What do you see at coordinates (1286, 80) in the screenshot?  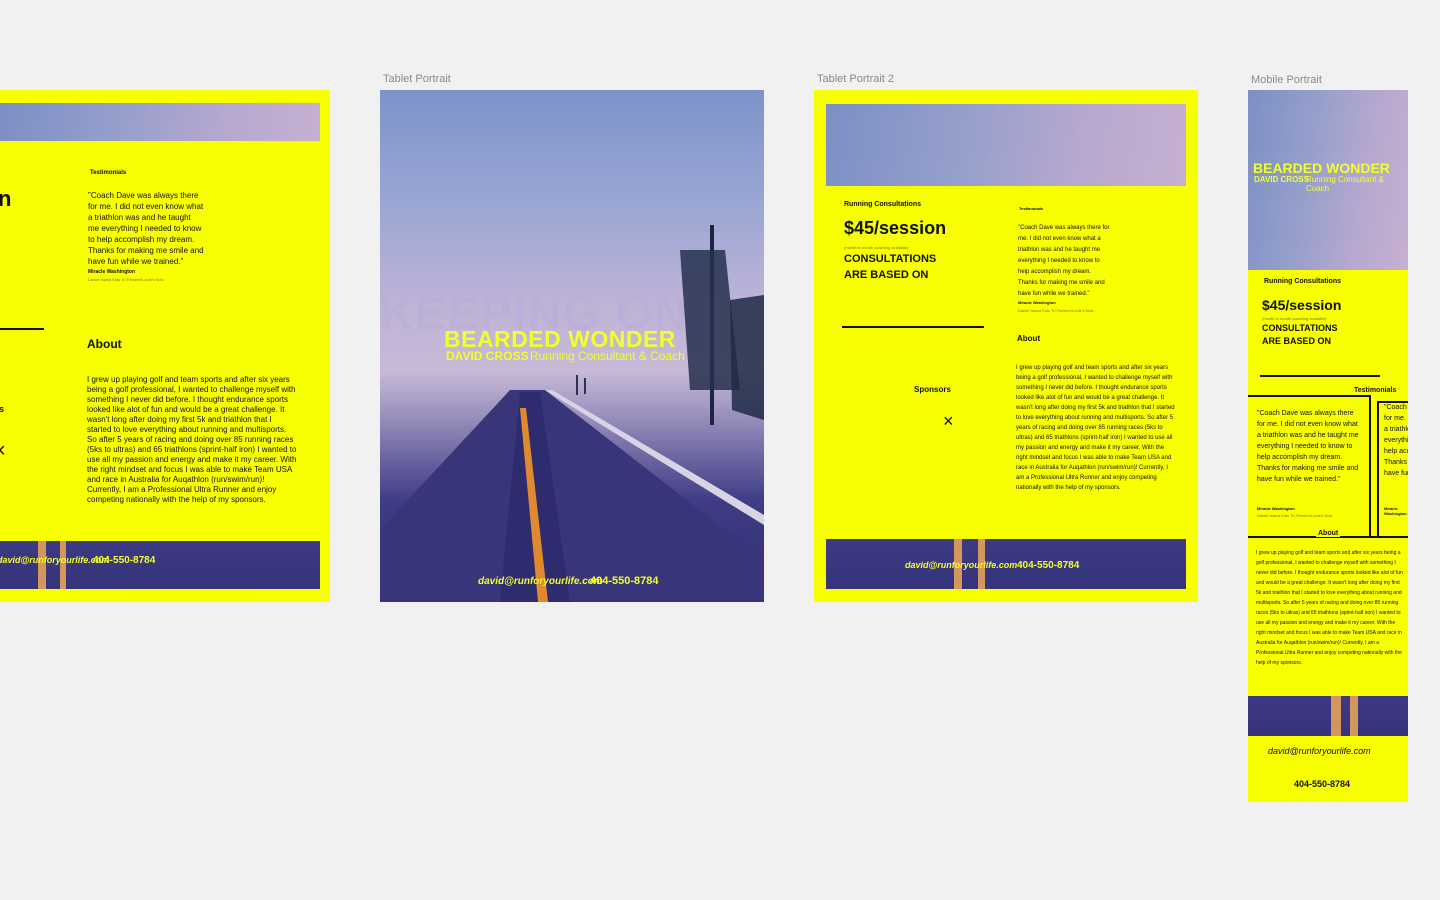 I see `artboard-label-mobile: Mobile Portrait` at bounding box center [1286, 80].